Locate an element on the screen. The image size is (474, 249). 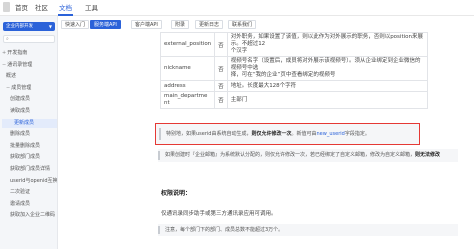
chevron-down-icon: ▼ is located at coordinates (50, 26).